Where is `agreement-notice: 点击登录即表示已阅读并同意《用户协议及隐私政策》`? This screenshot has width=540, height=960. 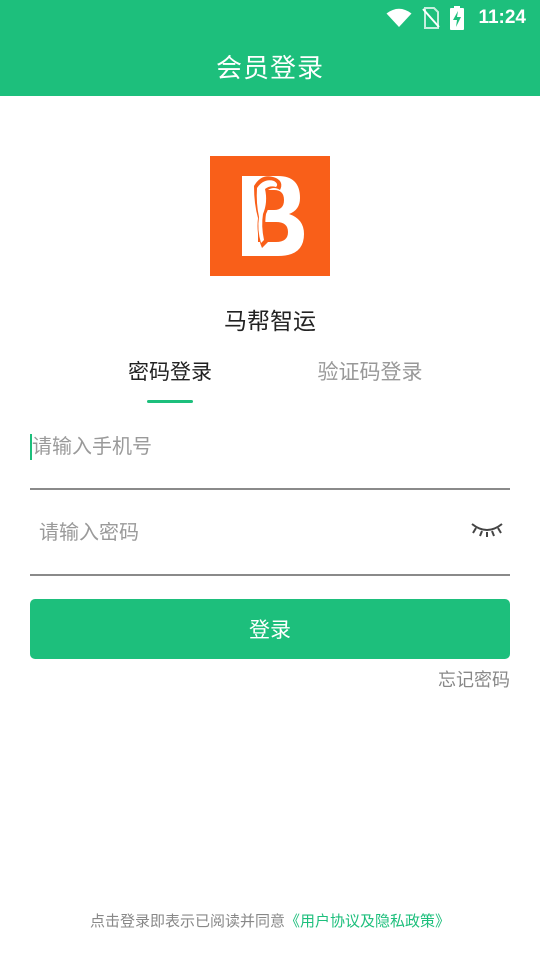
agreement-notice: 点击登录即表示已阅读并同意《用户协议及隐私政策》 is located at coordinates (270, 920).